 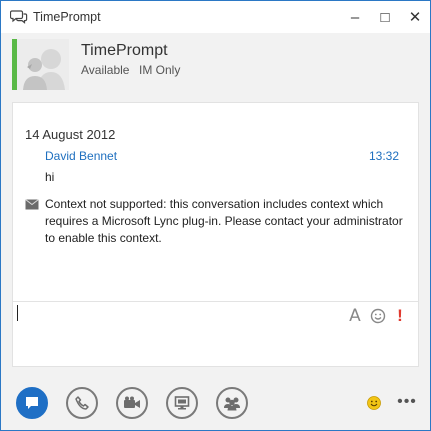 What do you see at coordinates (175, 314) in the screenshot?
I see `compose-input` at bounding box center [175, 314].